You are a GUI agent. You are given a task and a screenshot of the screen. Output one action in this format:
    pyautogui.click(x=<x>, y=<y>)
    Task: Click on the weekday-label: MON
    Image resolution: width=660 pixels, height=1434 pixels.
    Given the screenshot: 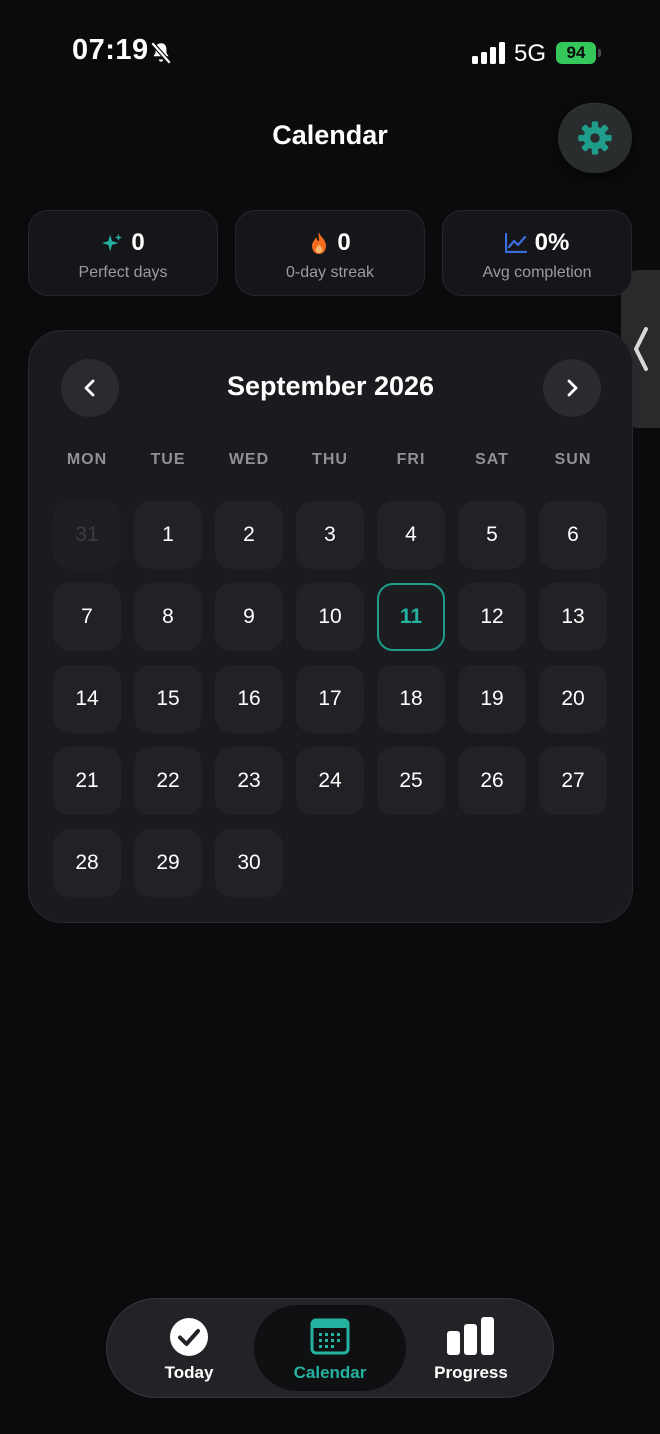 What is the action you would take?
    pyautogui.click(x=87, y=459)
    